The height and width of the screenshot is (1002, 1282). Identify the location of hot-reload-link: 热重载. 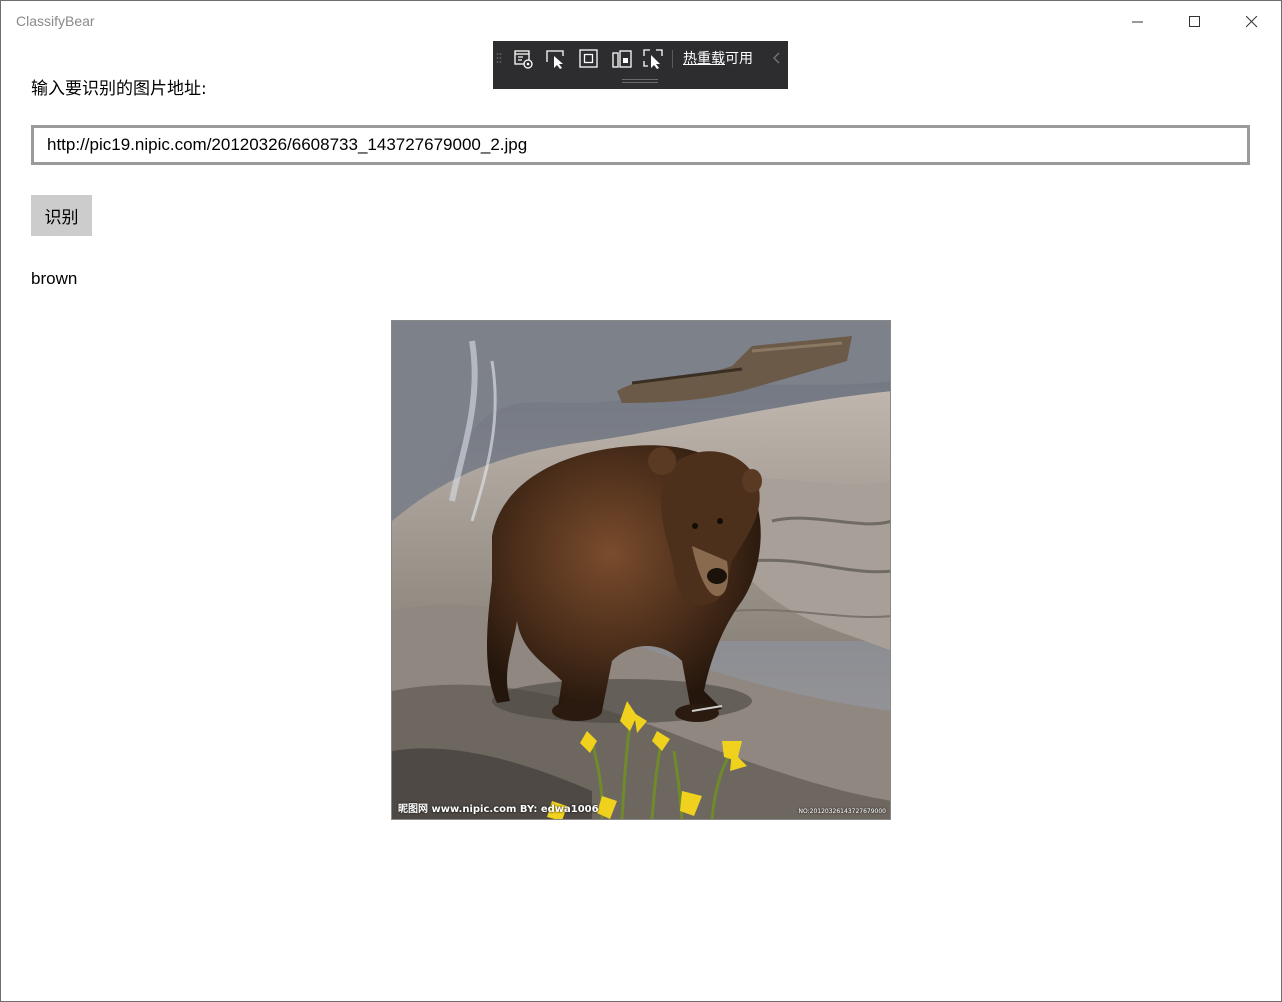
(704, 59).